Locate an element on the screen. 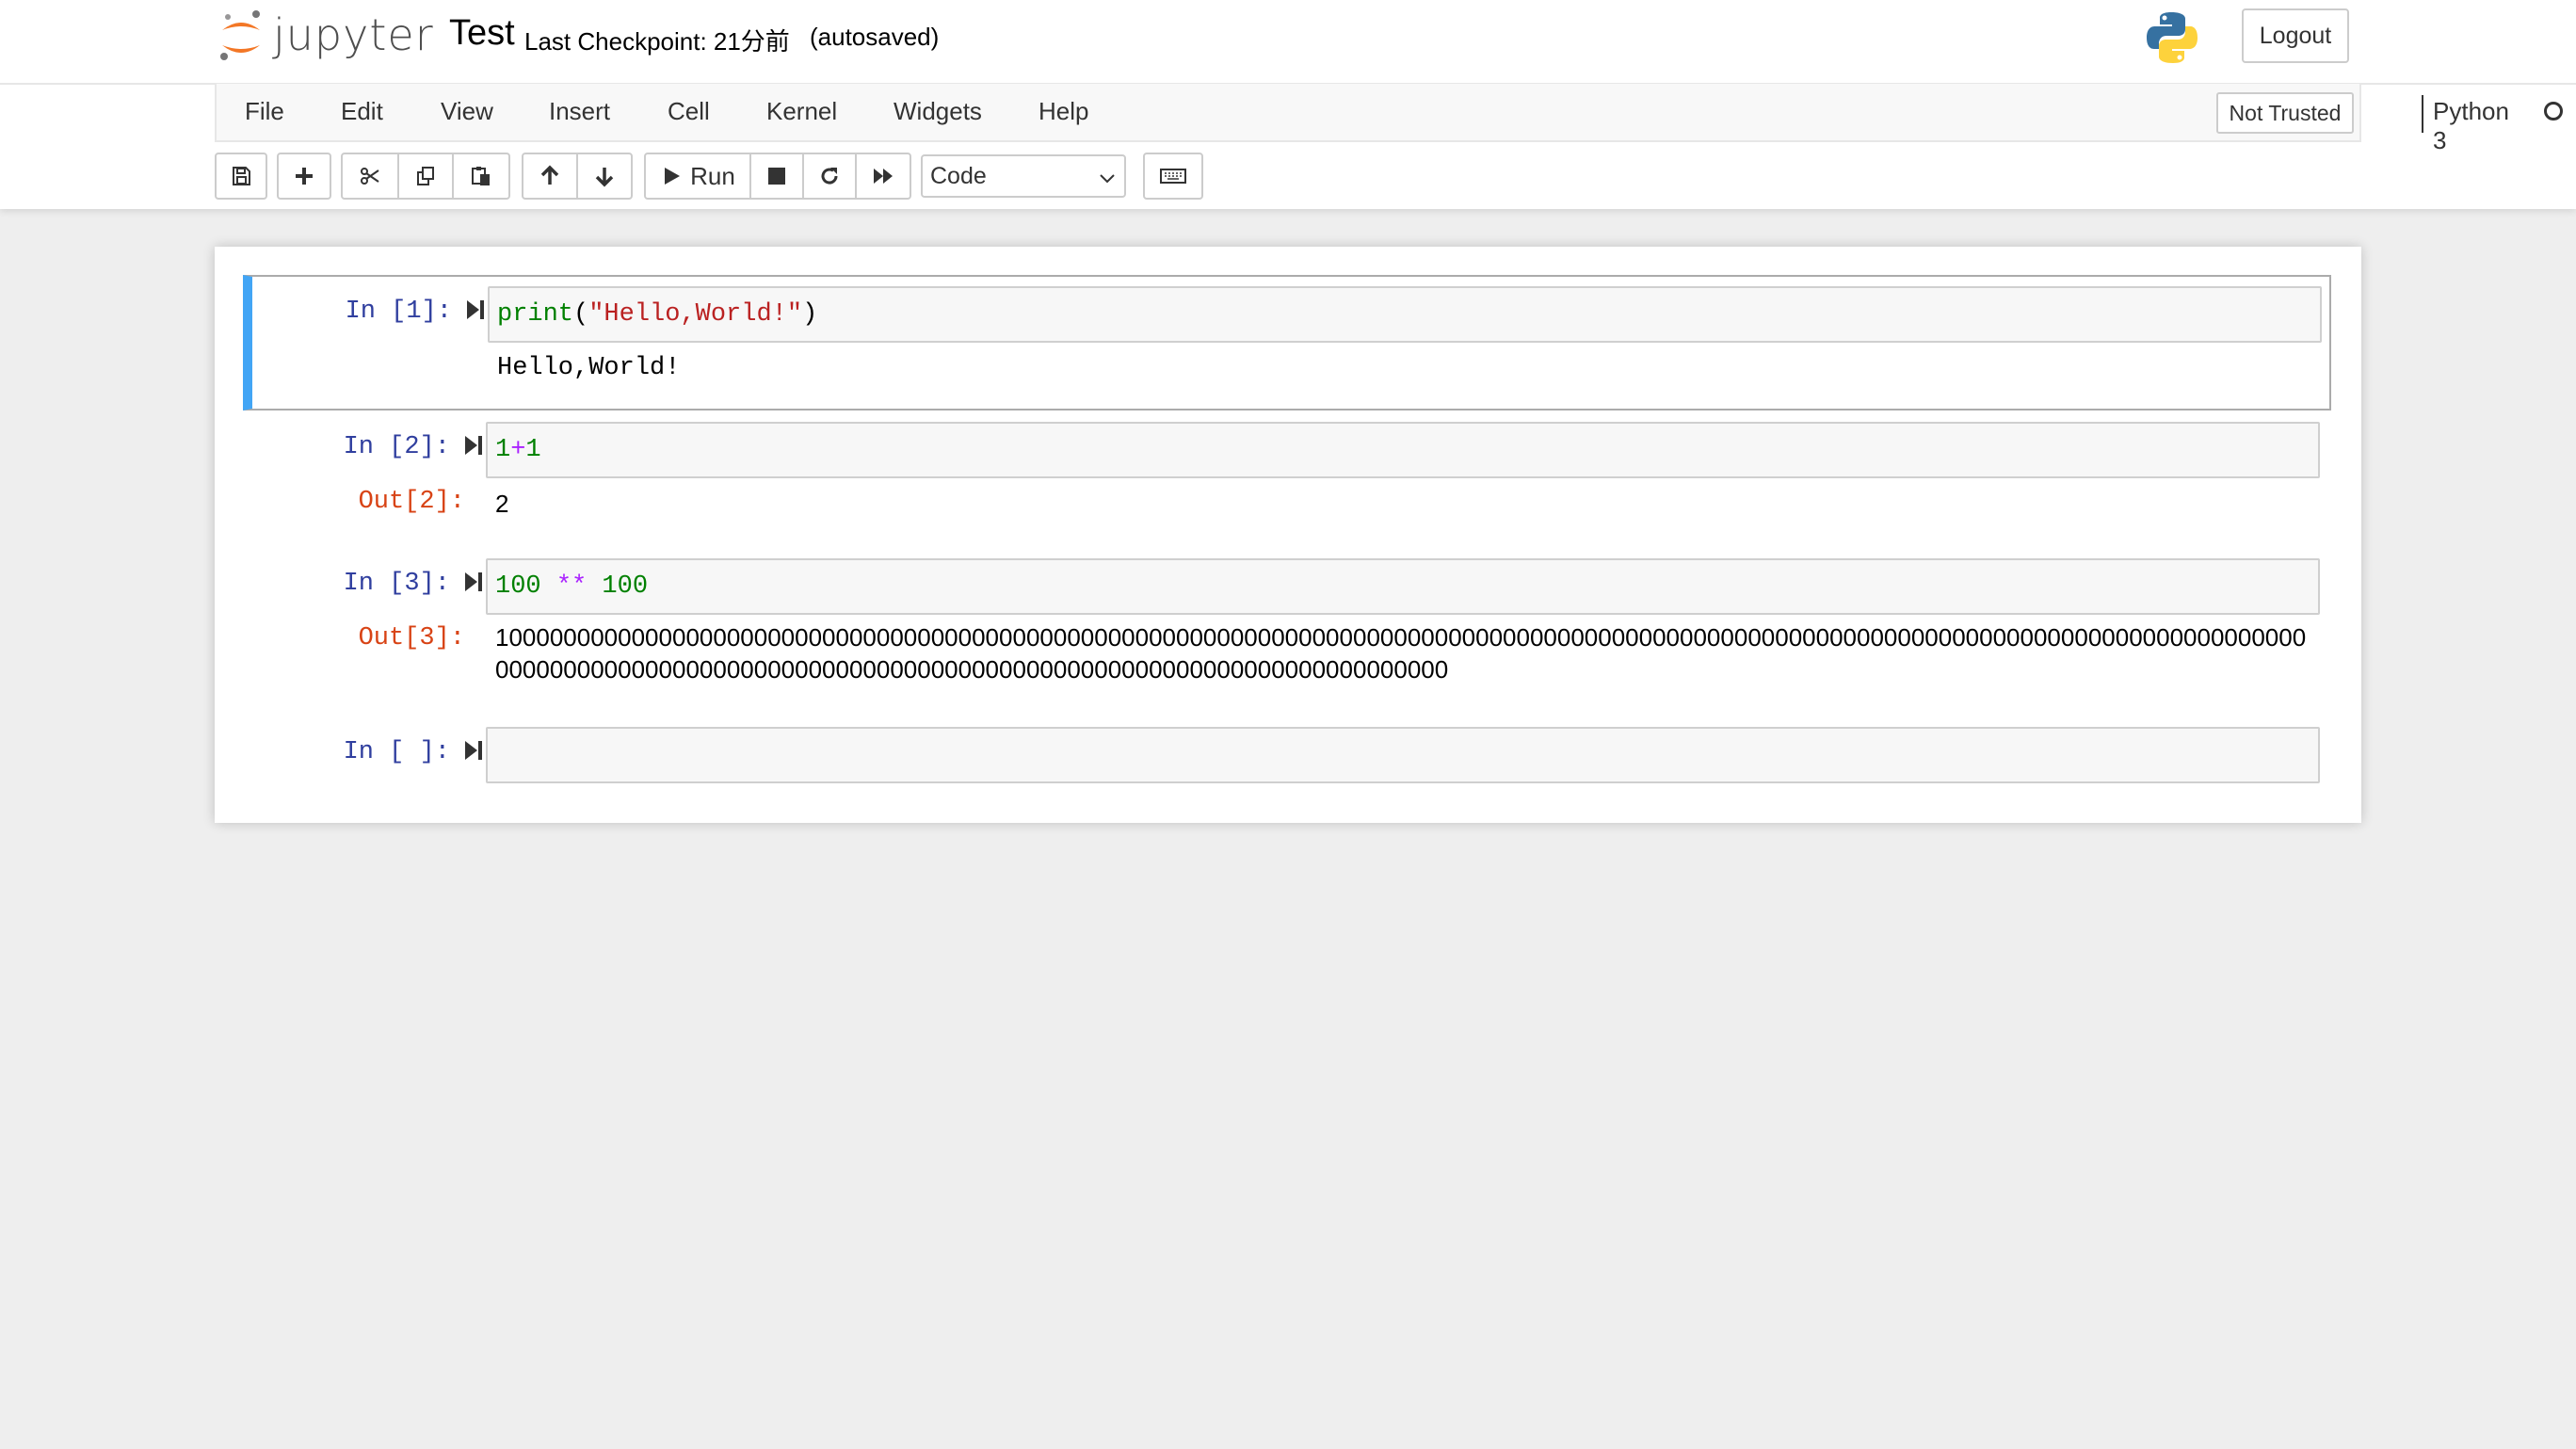  kernel-name: Python 3 is located at coordinates (2471, 126).